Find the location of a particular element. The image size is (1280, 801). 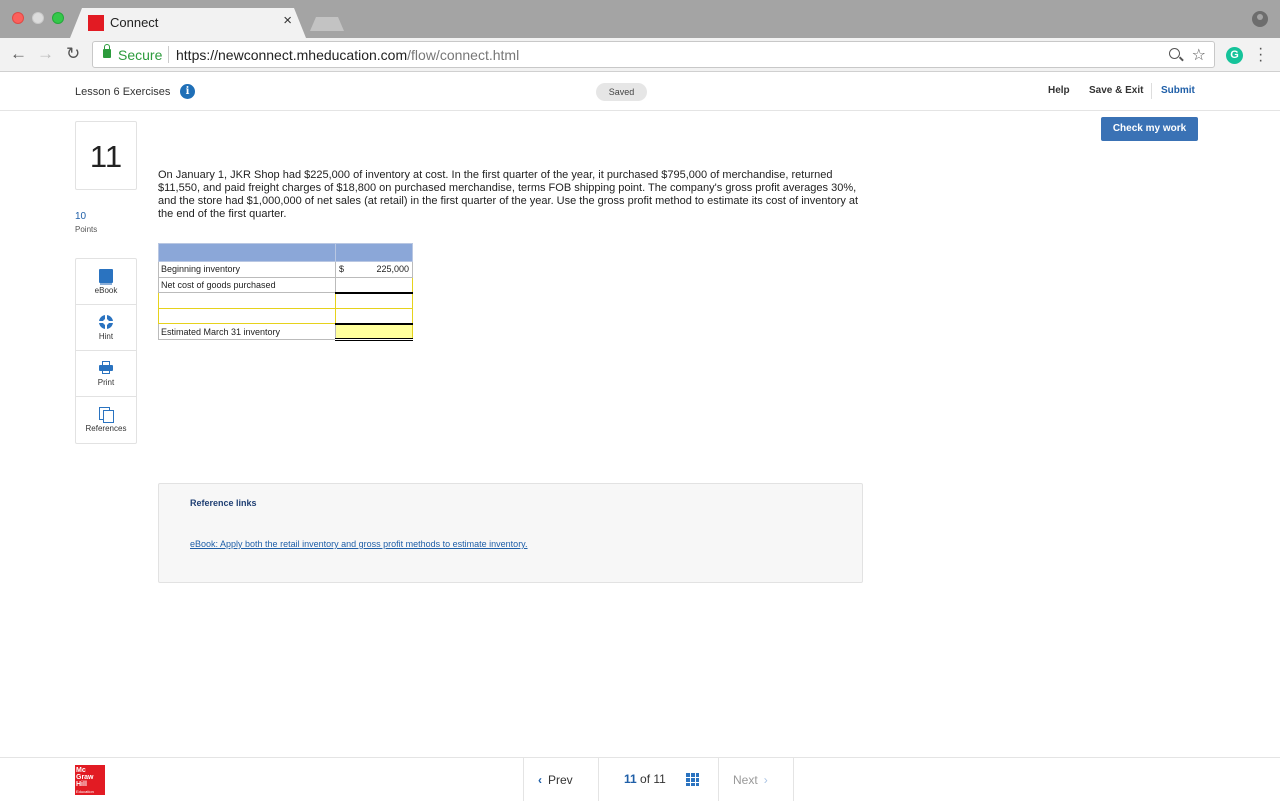

lifebuoy-icon is located at coordinates (106, 322).